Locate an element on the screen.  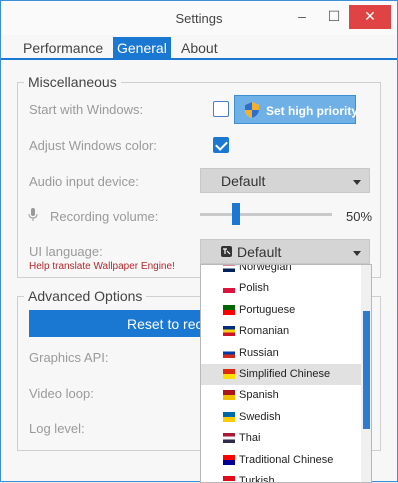
set-high-priority-button: Set high priority is located at coordinates (296, 109).